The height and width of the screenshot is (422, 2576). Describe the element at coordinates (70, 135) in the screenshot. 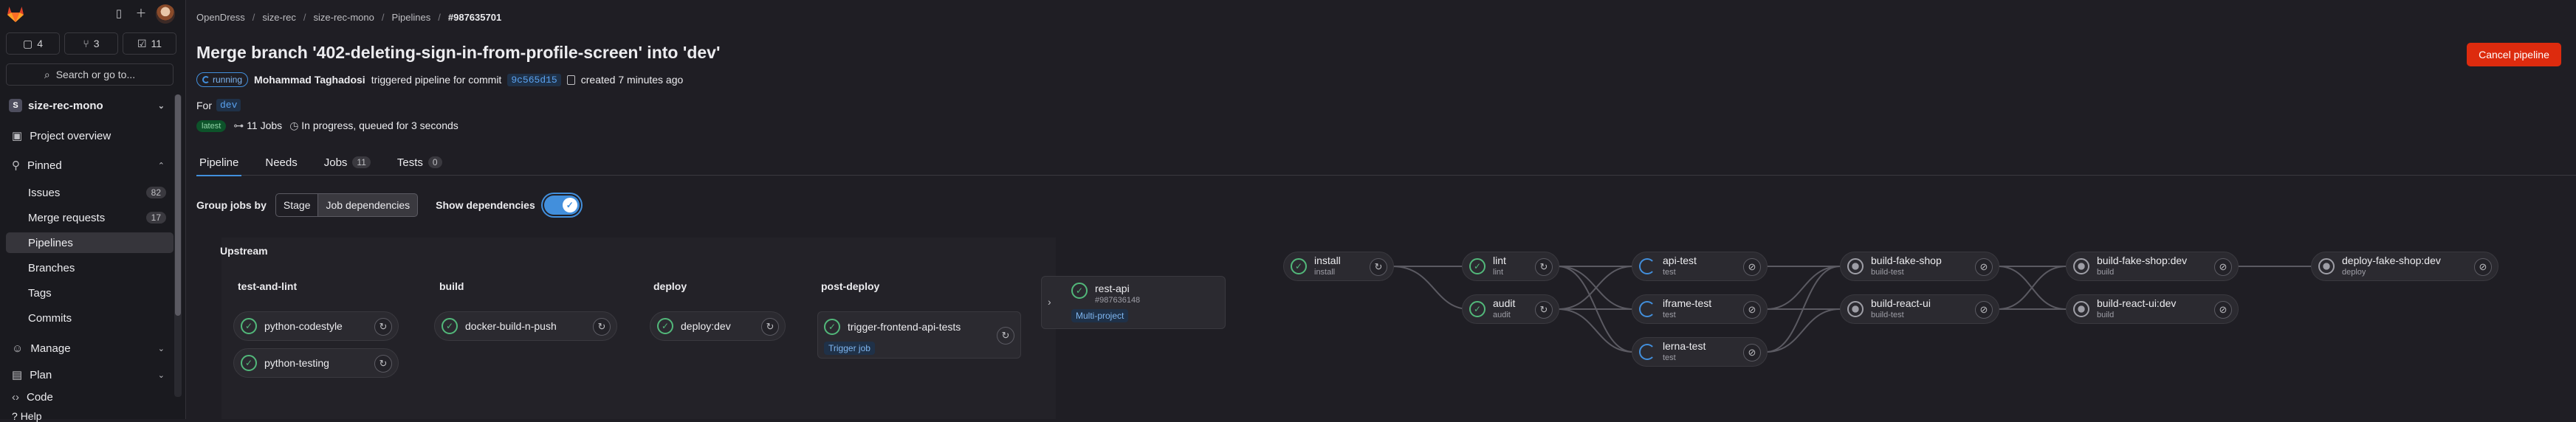

I see `sidebar-item-label: Project overview` at that location.